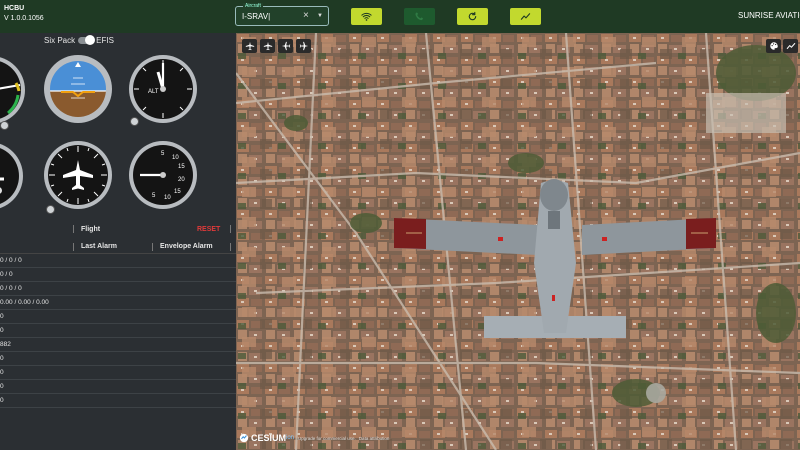  I want to click on altimeter-knob, so click(134, 121).